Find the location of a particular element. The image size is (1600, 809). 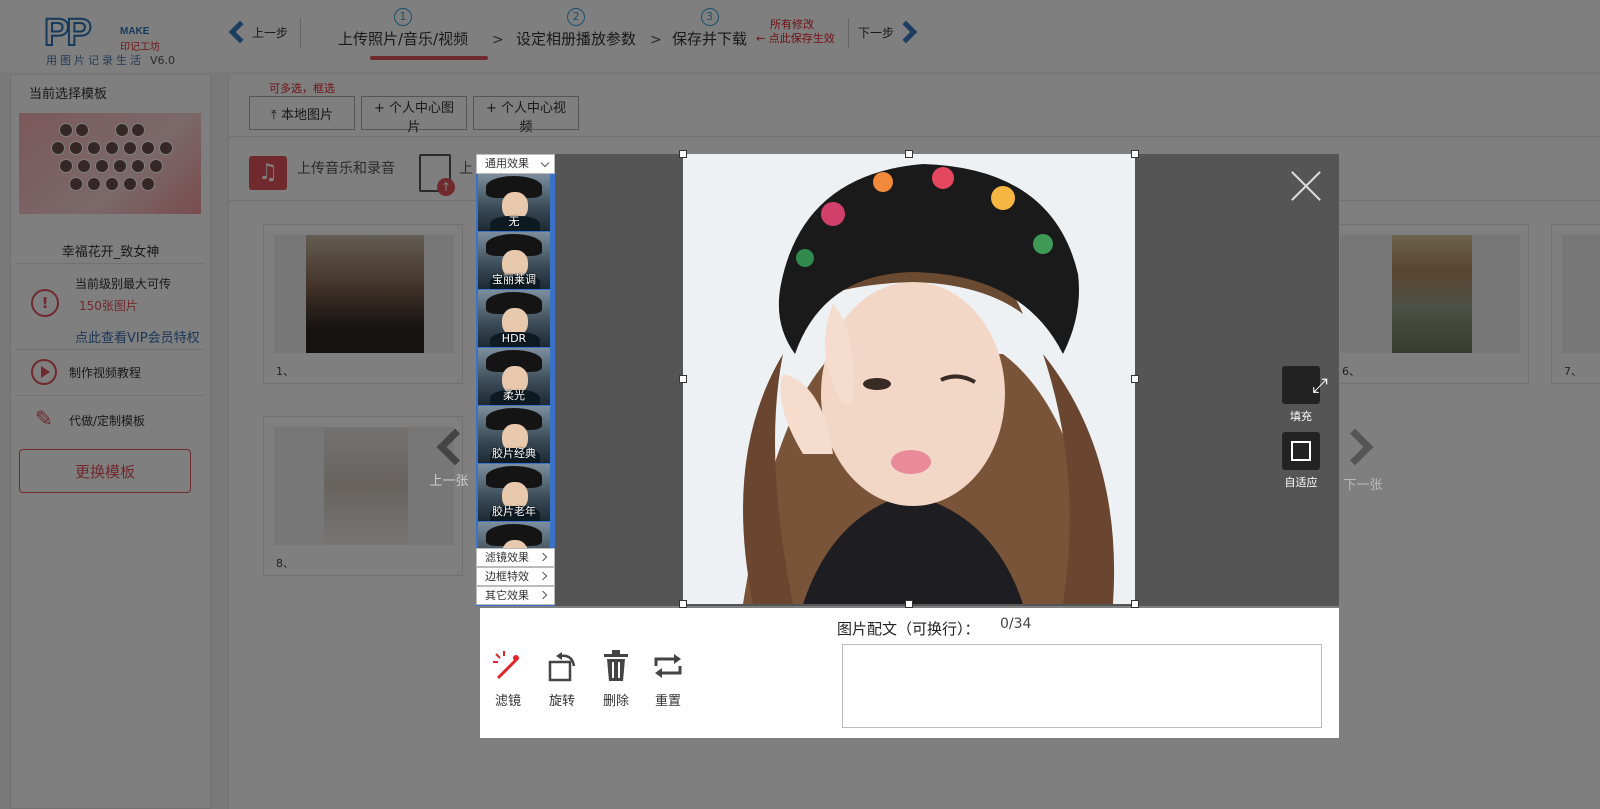

effects-list: 无 宝丽莱调 HDR 柔光 胶片经典 胶片老年 is located at coordinates (514, 361).